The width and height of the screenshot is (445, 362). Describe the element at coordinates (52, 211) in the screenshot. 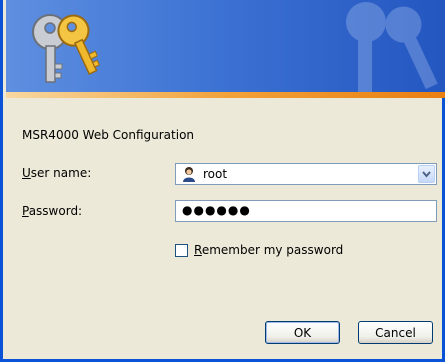

I see `password-label: Password:` at that location.